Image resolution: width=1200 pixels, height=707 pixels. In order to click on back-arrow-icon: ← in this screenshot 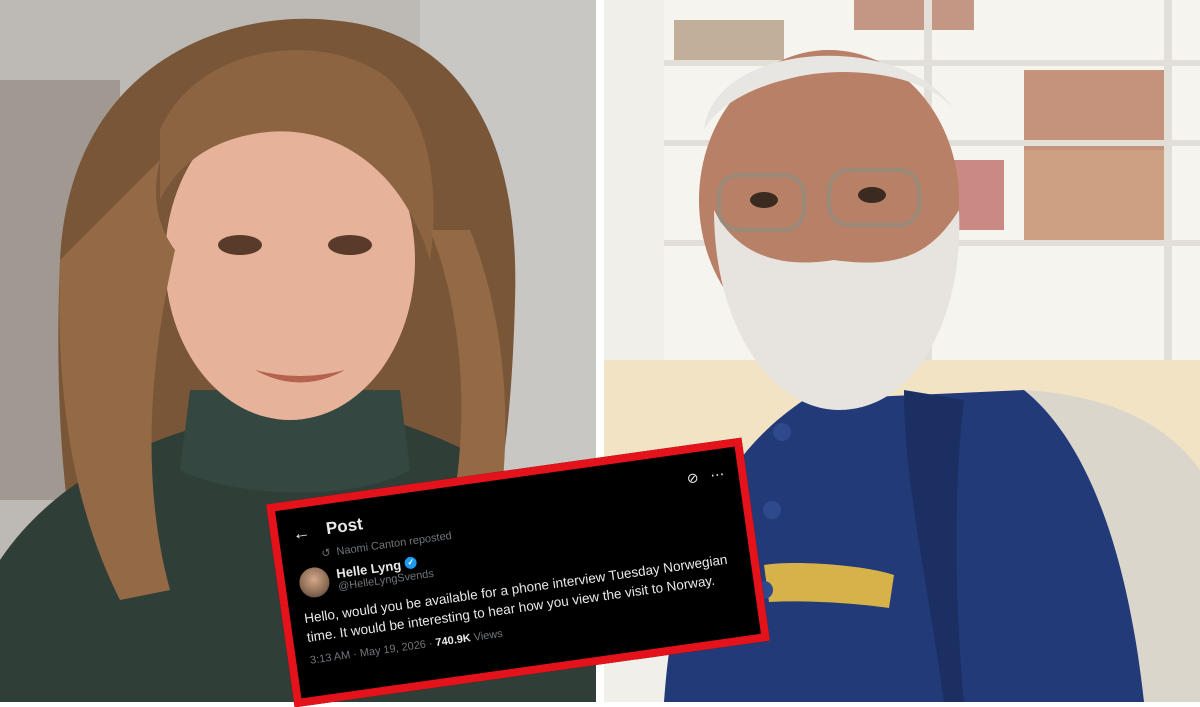, I will do `click(309, 532)`.